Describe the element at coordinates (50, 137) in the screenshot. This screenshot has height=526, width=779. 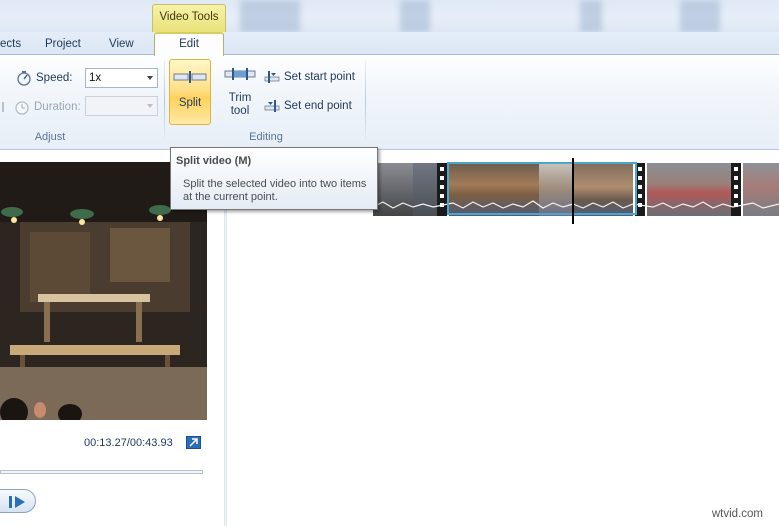
I see `adjust-group-label: Adjust` at that location.